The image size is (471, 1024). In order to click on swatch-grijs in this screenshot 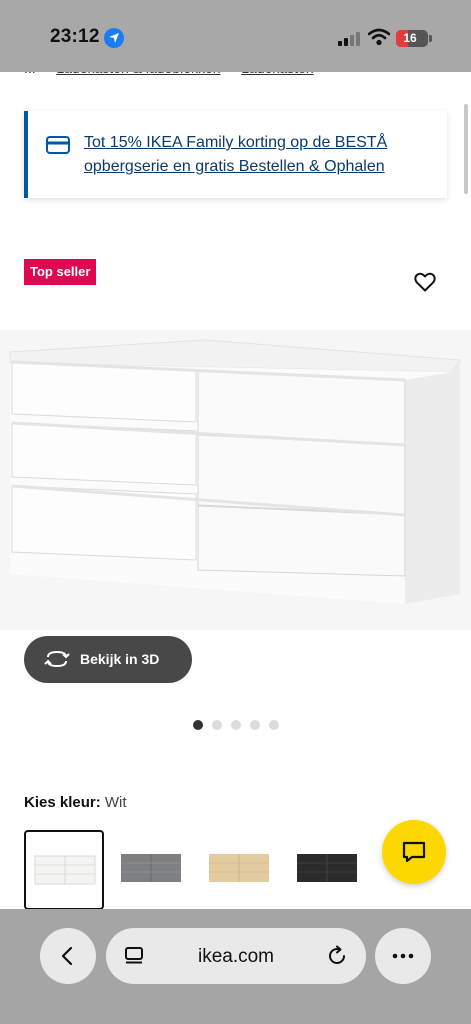, I will do `click(152, 870)`.